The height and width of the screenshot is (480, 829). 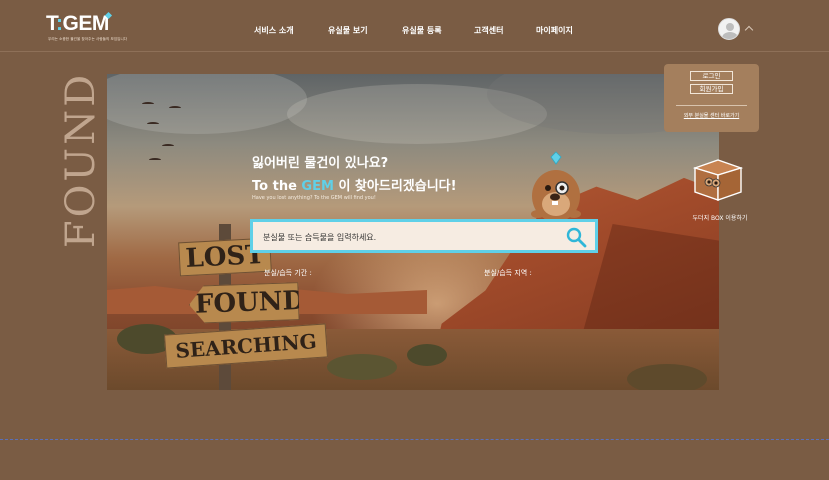 What do you see at coordinates (554, 30) in the screenshot?
I see `nav-my-page: 마이페이지` at bounding box center [554, 30].